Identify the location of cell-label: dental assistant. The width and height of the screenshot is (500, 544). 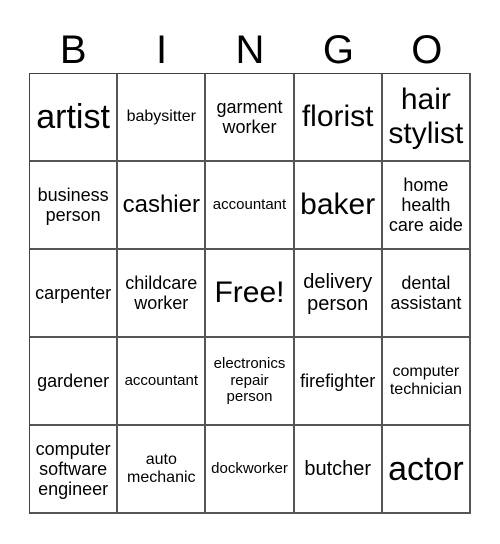
(426, 292).